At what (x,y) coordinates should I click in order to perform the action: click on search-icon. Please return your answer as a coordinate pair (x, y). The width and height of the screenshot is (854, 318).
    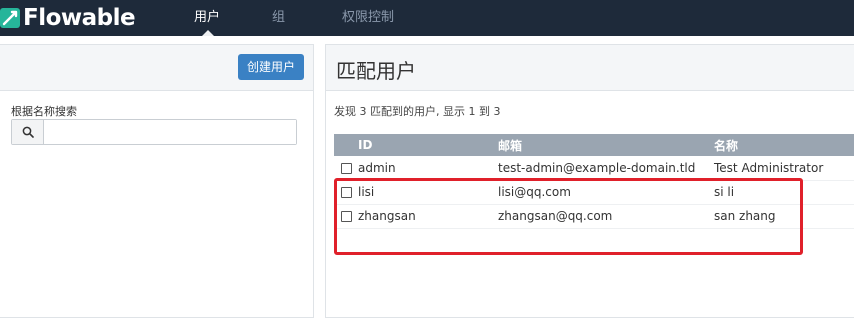
    Looking at the image, I should click on (28, 132).